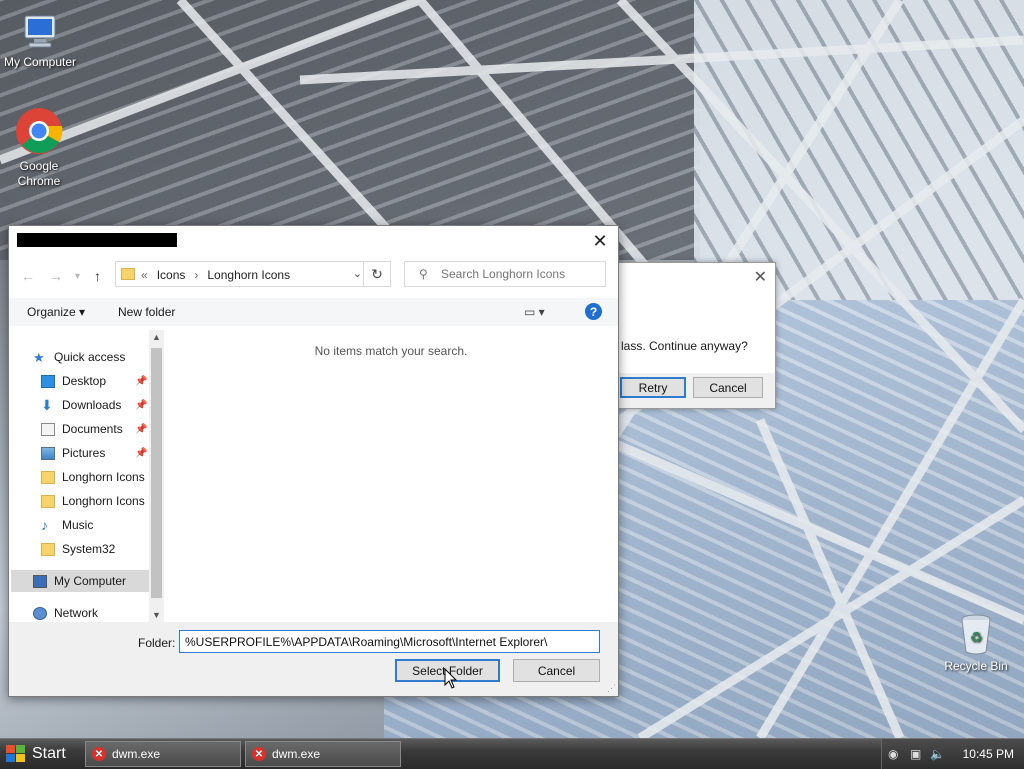  I want to click on retry-button: Retry, so click(653, 387).